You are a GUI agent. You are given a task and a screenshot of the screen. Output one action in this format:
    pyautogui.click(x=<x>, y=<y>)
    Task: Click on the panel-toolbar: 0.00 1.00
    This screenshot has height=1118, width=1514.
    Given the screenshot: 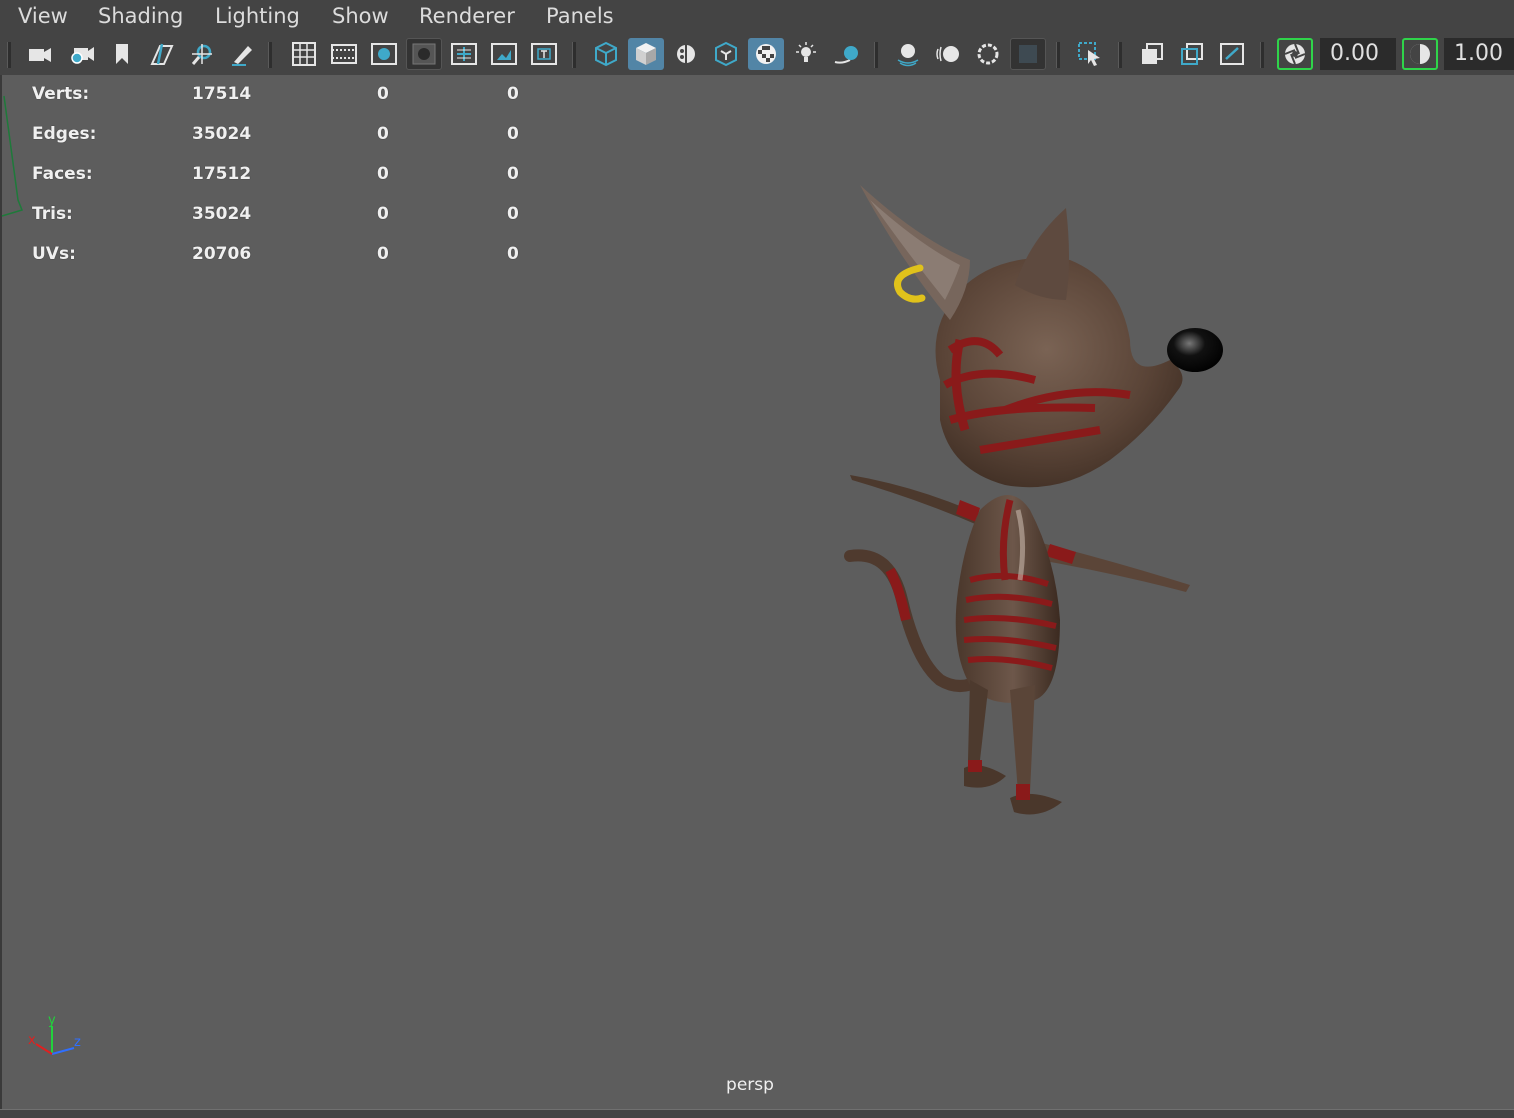 What is the action you would take?
    pyautogui.click(x=757, y=54)
    